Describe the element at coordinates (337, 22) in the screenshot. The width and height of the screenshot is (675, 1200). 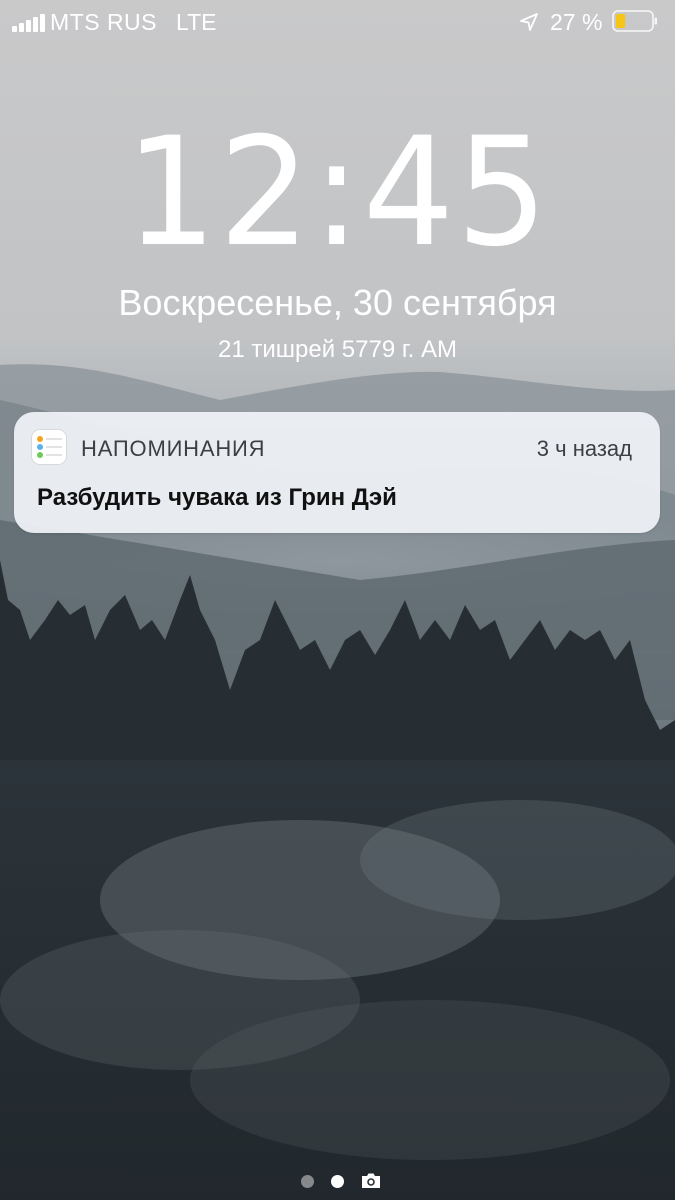
I see `status-bar: MTS RUS LTE 27 %` at that location.